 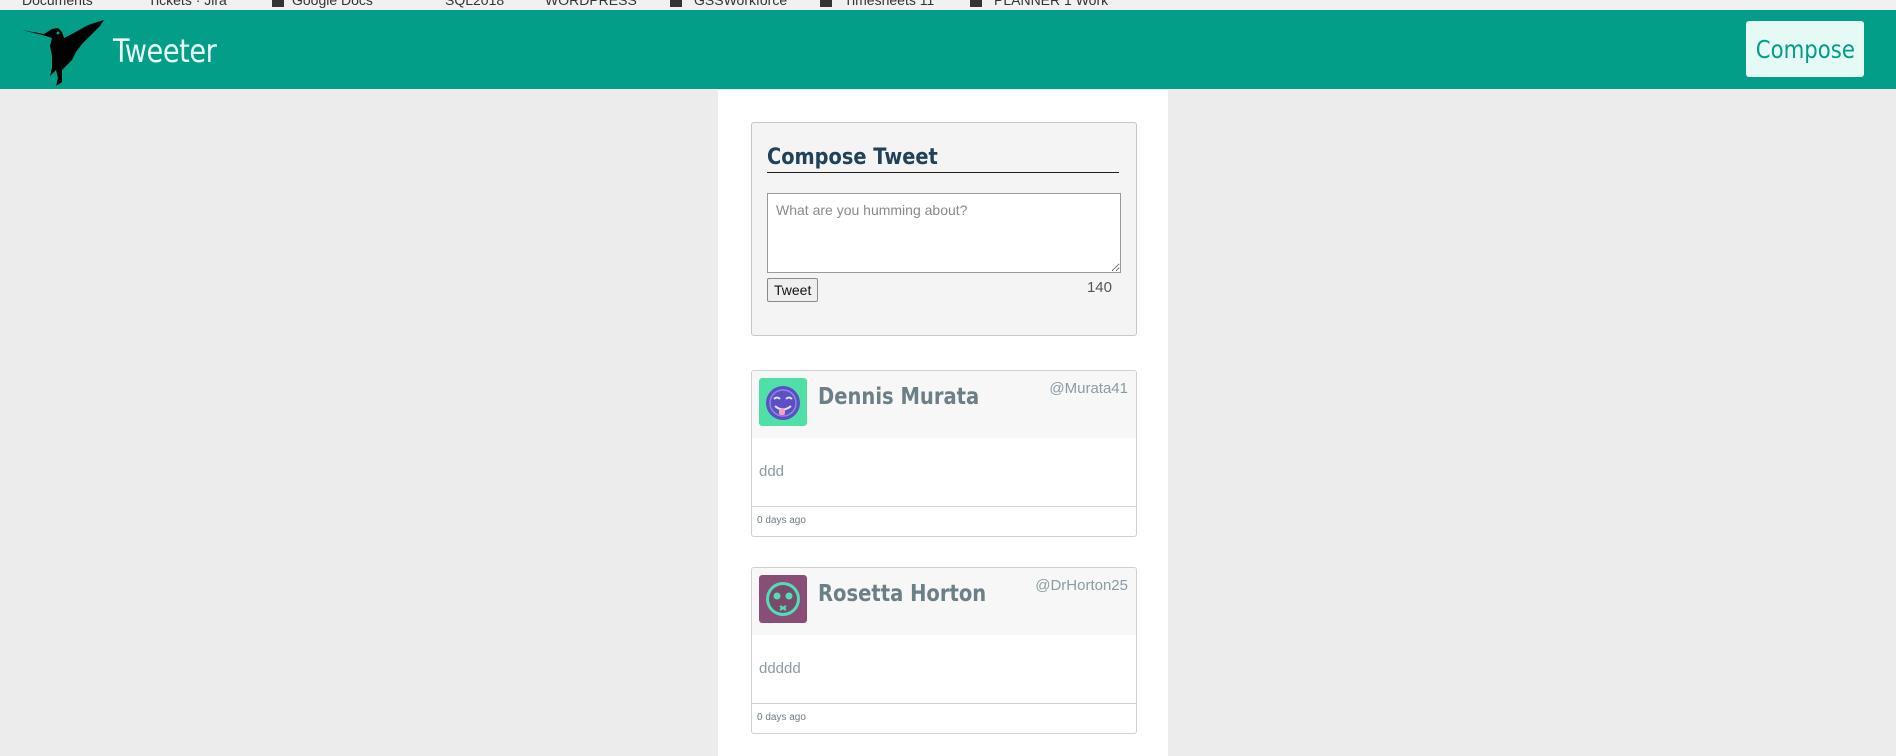 I want to click on compose-nav-label: Compose, so click(x=1805, y=49).